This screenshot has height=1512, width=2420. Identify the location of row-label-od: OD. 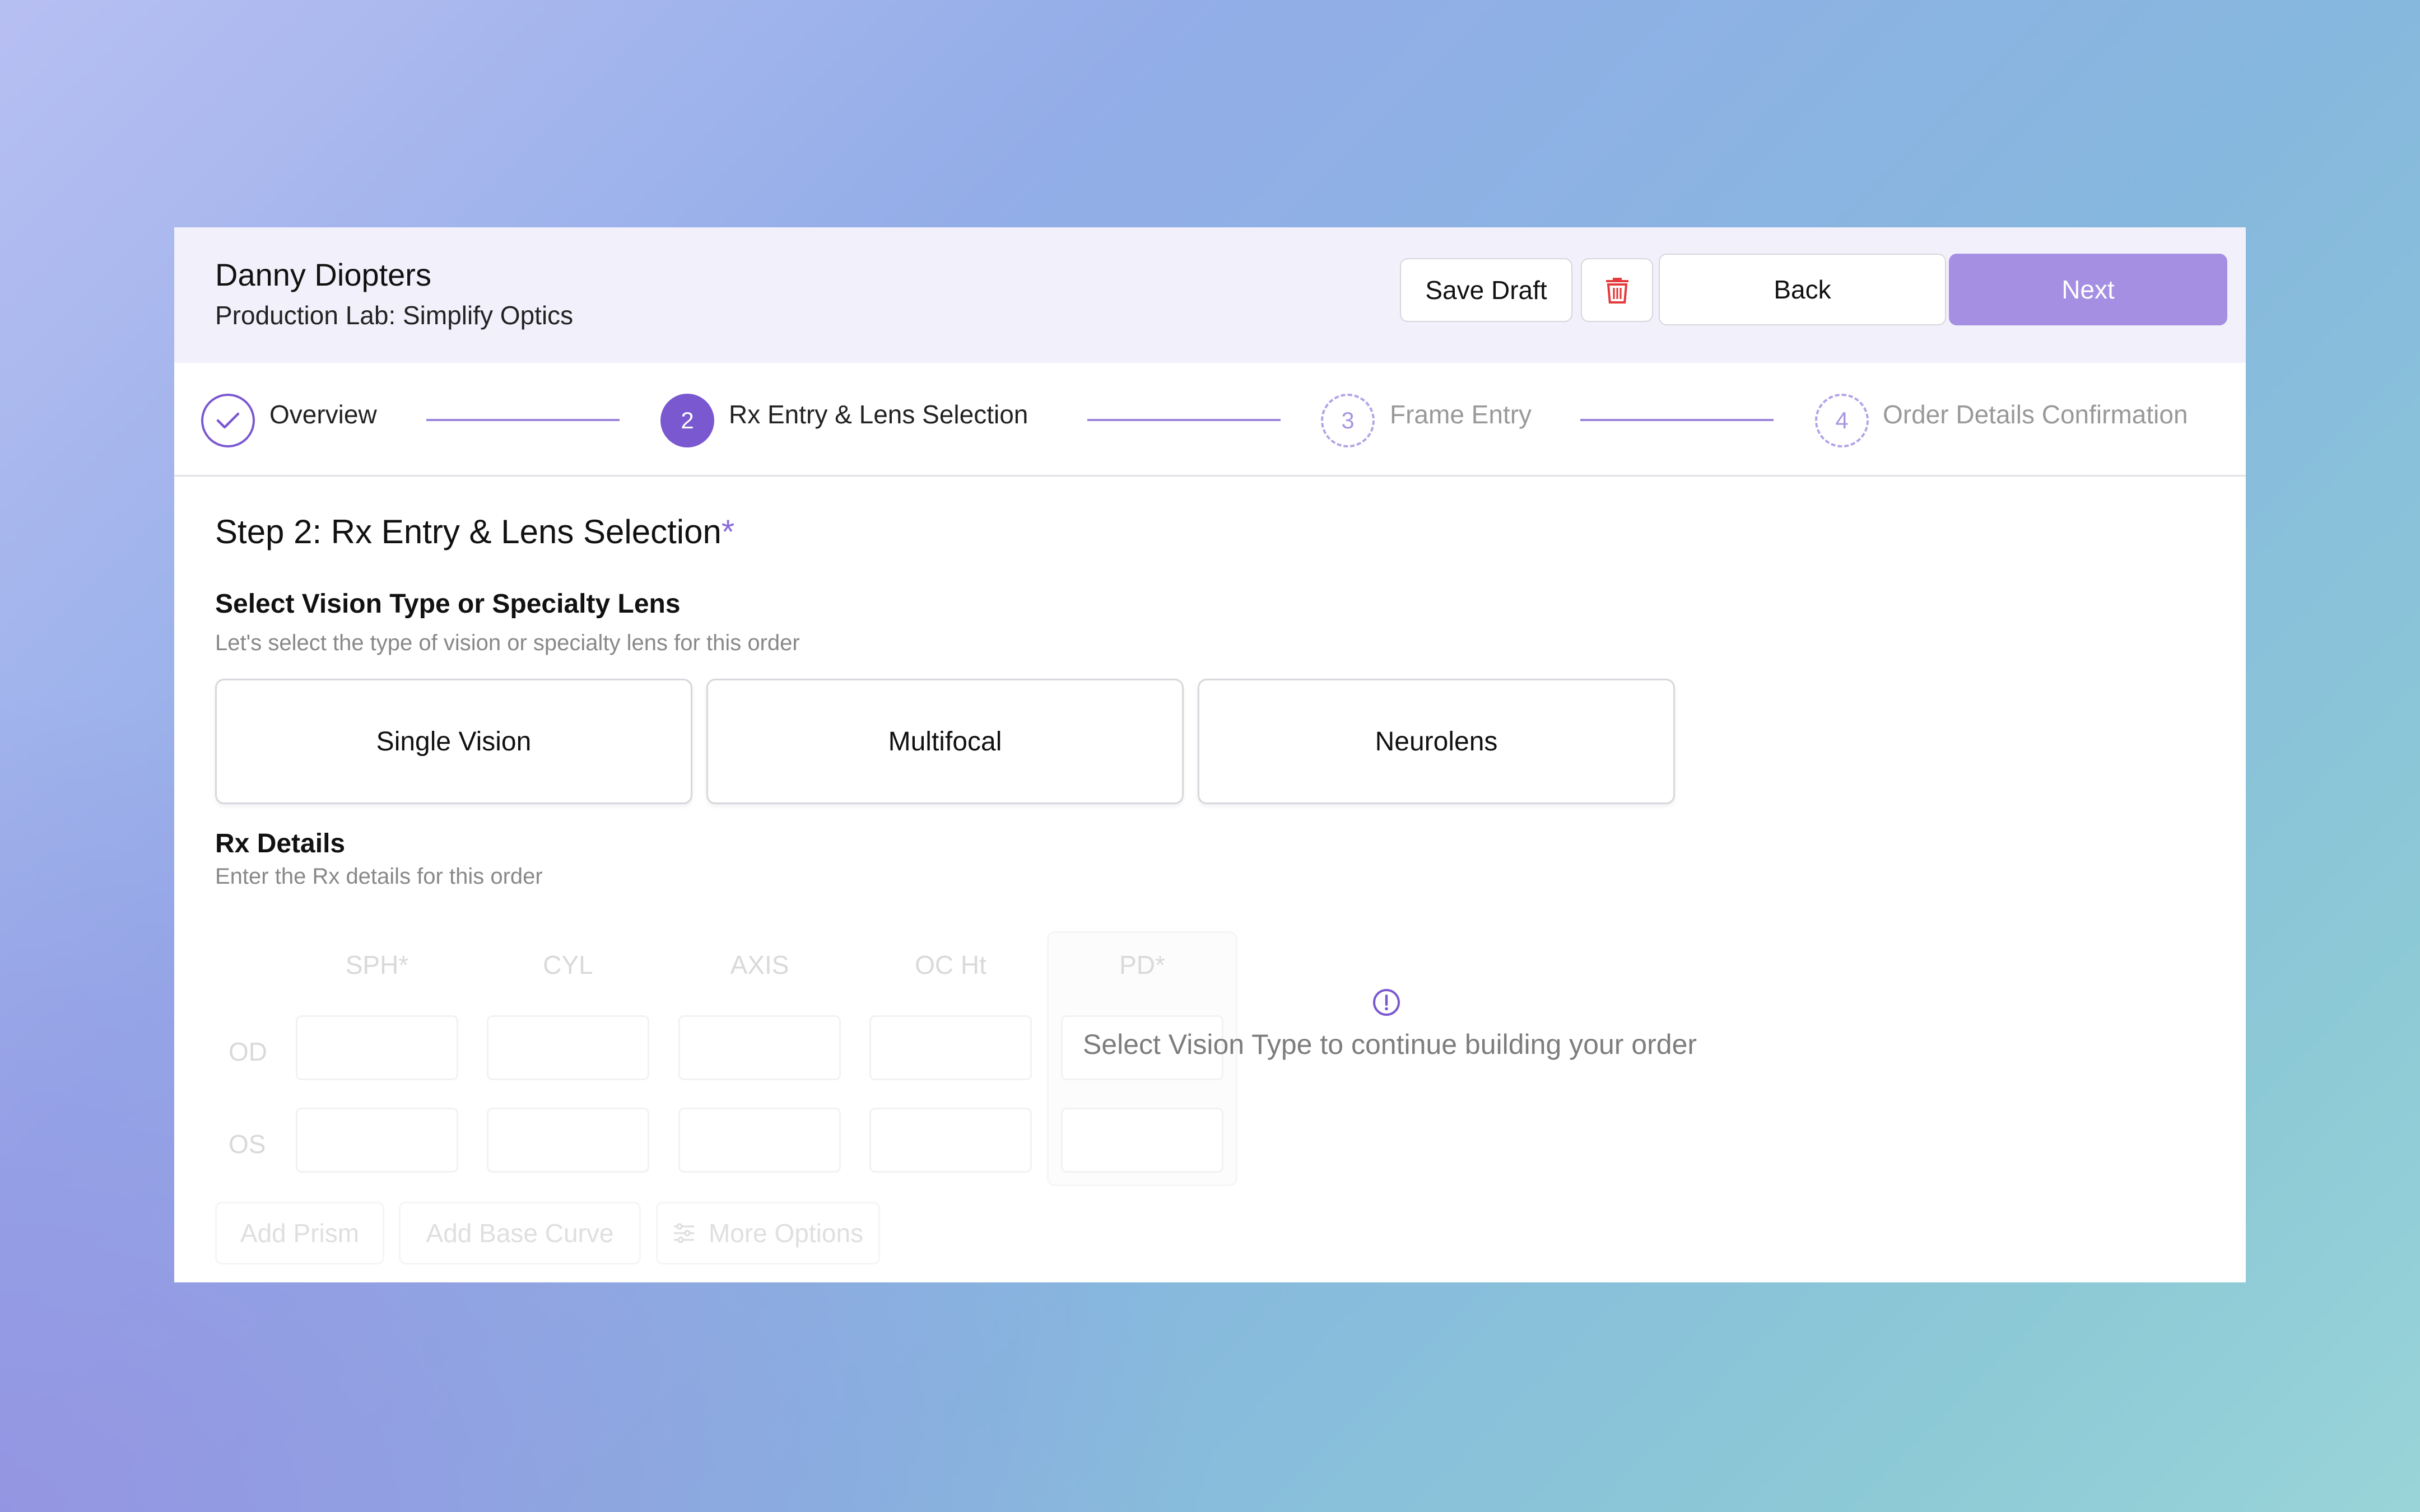
(248, 1052).